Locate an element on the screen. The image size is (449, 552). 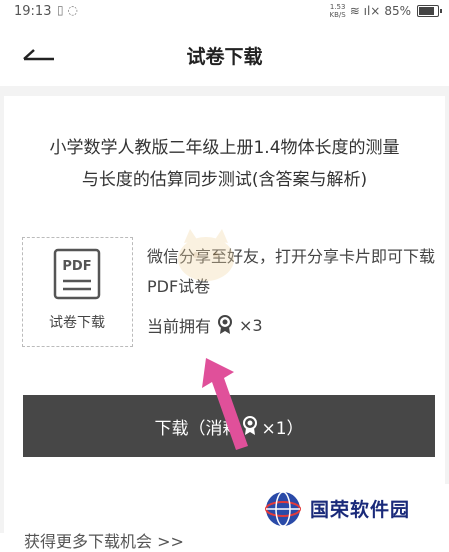
globe-logo-icon is located at coordinates (283, 508).